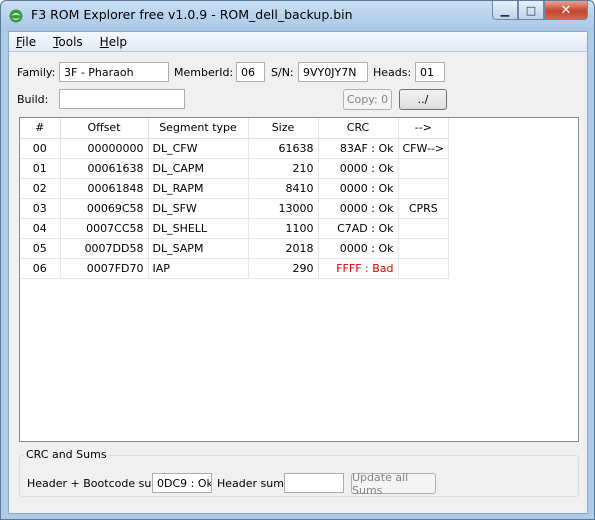 The height and width of the screenshot is (520, 595). I want to click on cell-size: 210, so click(283, 168).